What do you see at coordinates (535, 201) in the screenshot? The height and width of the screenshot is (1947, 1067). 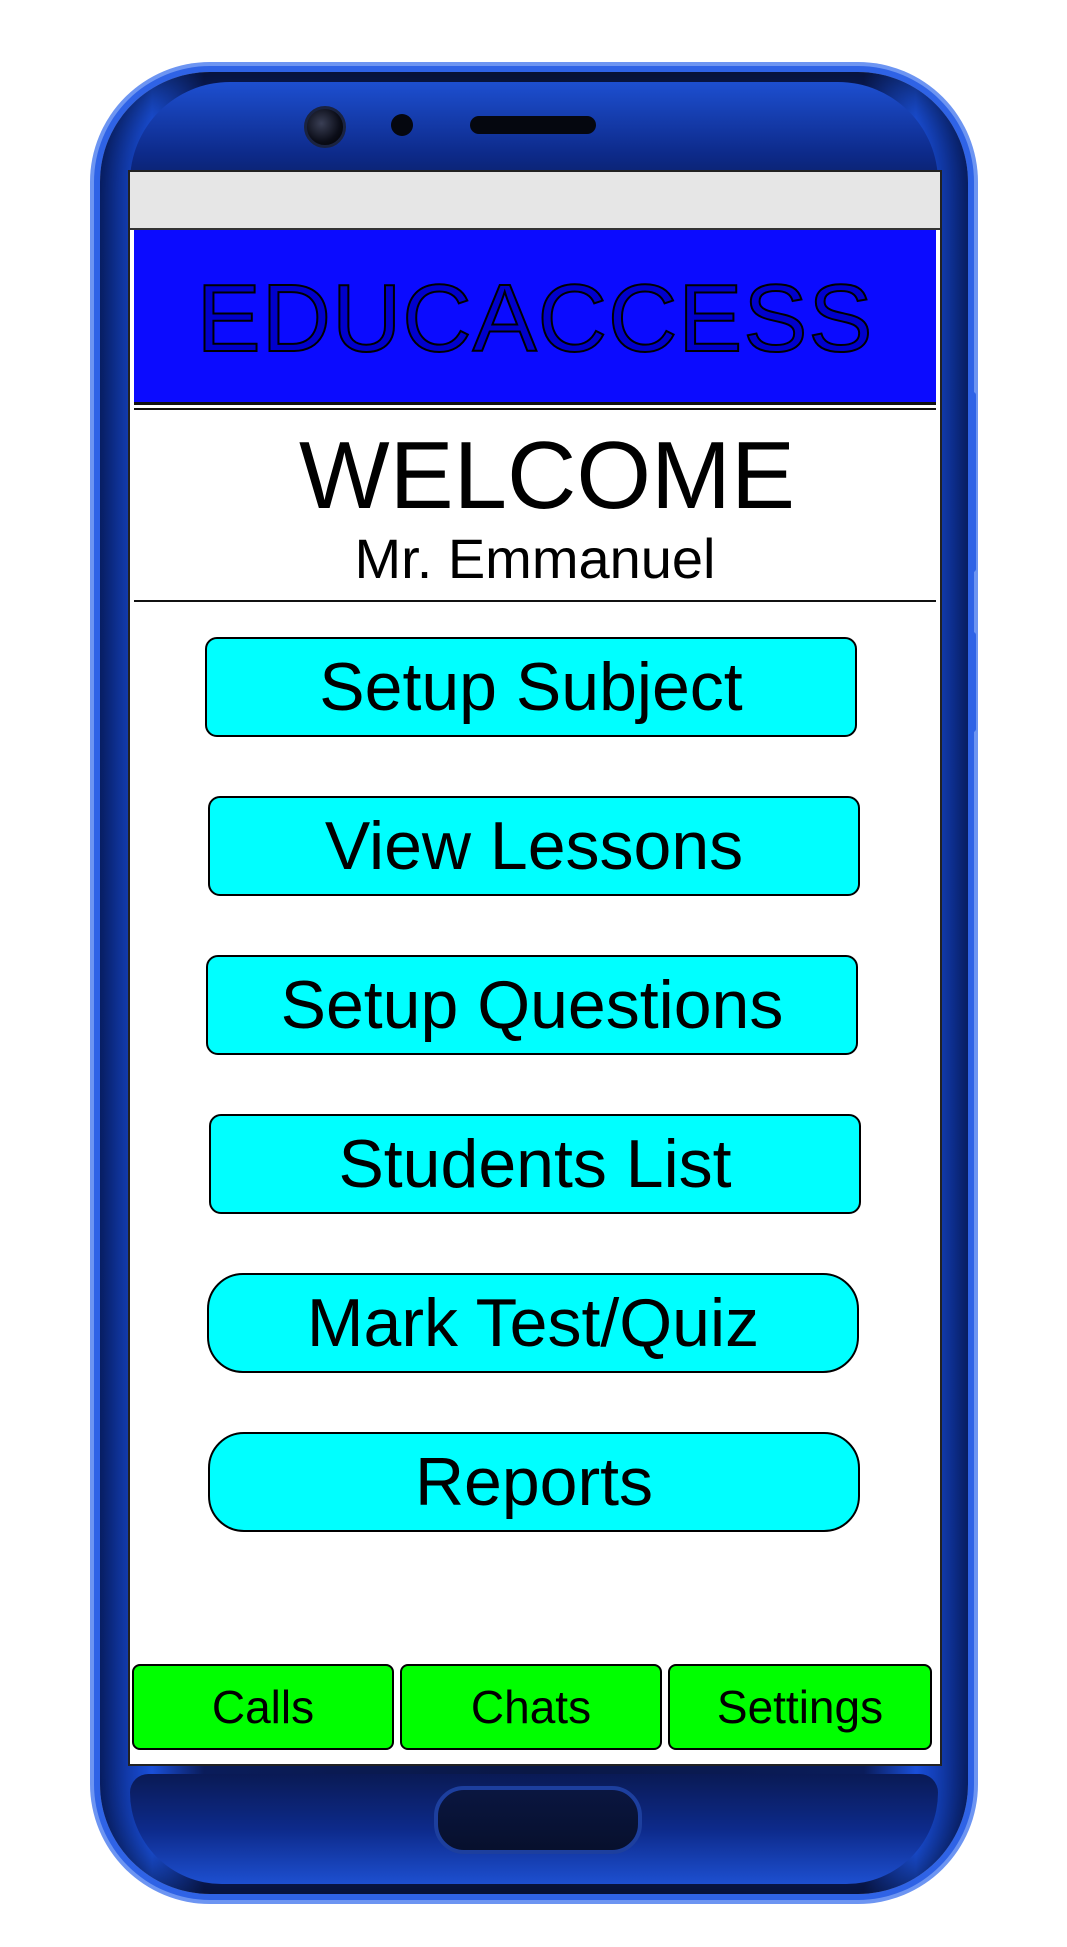 I see `status-bar` at bounding box center [535, 201].